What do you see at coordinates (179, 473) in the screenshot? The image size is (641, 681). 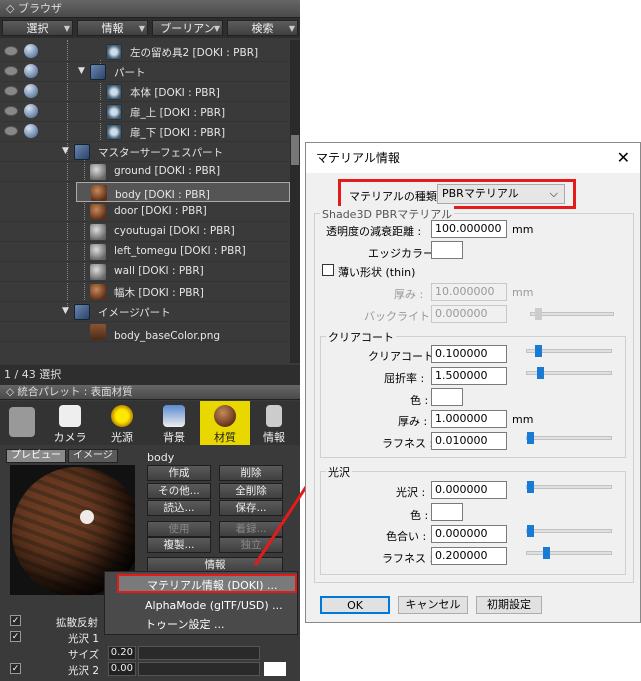 I see `create-button: 作成` at bounding box center [179, 473].